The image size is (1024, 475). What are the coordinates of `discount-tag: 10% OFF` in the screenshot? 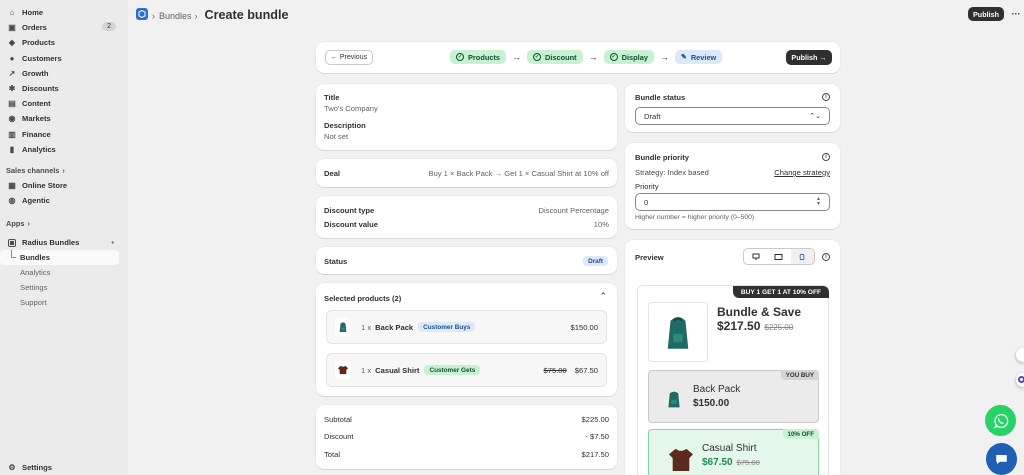 It's located at (800, 434).